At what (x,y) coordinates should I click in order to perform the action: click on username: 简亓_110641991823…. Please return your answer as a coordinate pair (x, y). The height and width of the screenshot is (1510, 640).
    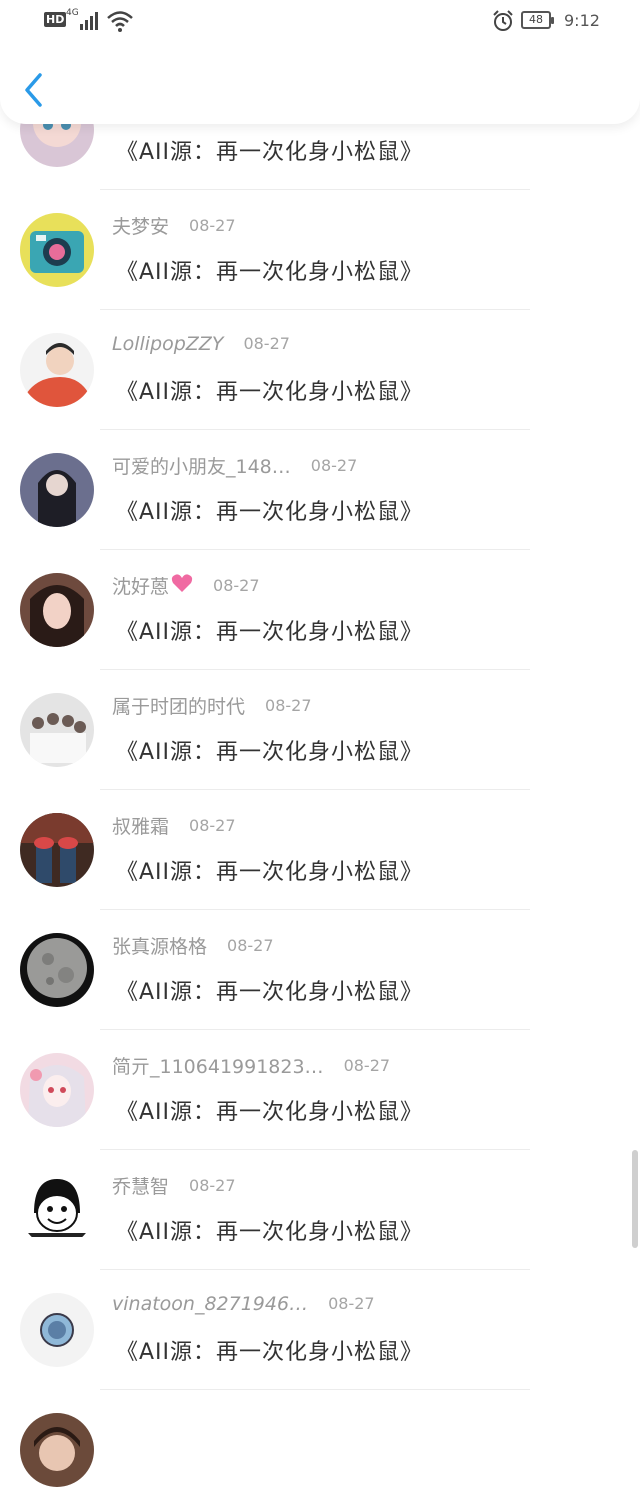
    Looking at the image, I should click on (218, 1065).